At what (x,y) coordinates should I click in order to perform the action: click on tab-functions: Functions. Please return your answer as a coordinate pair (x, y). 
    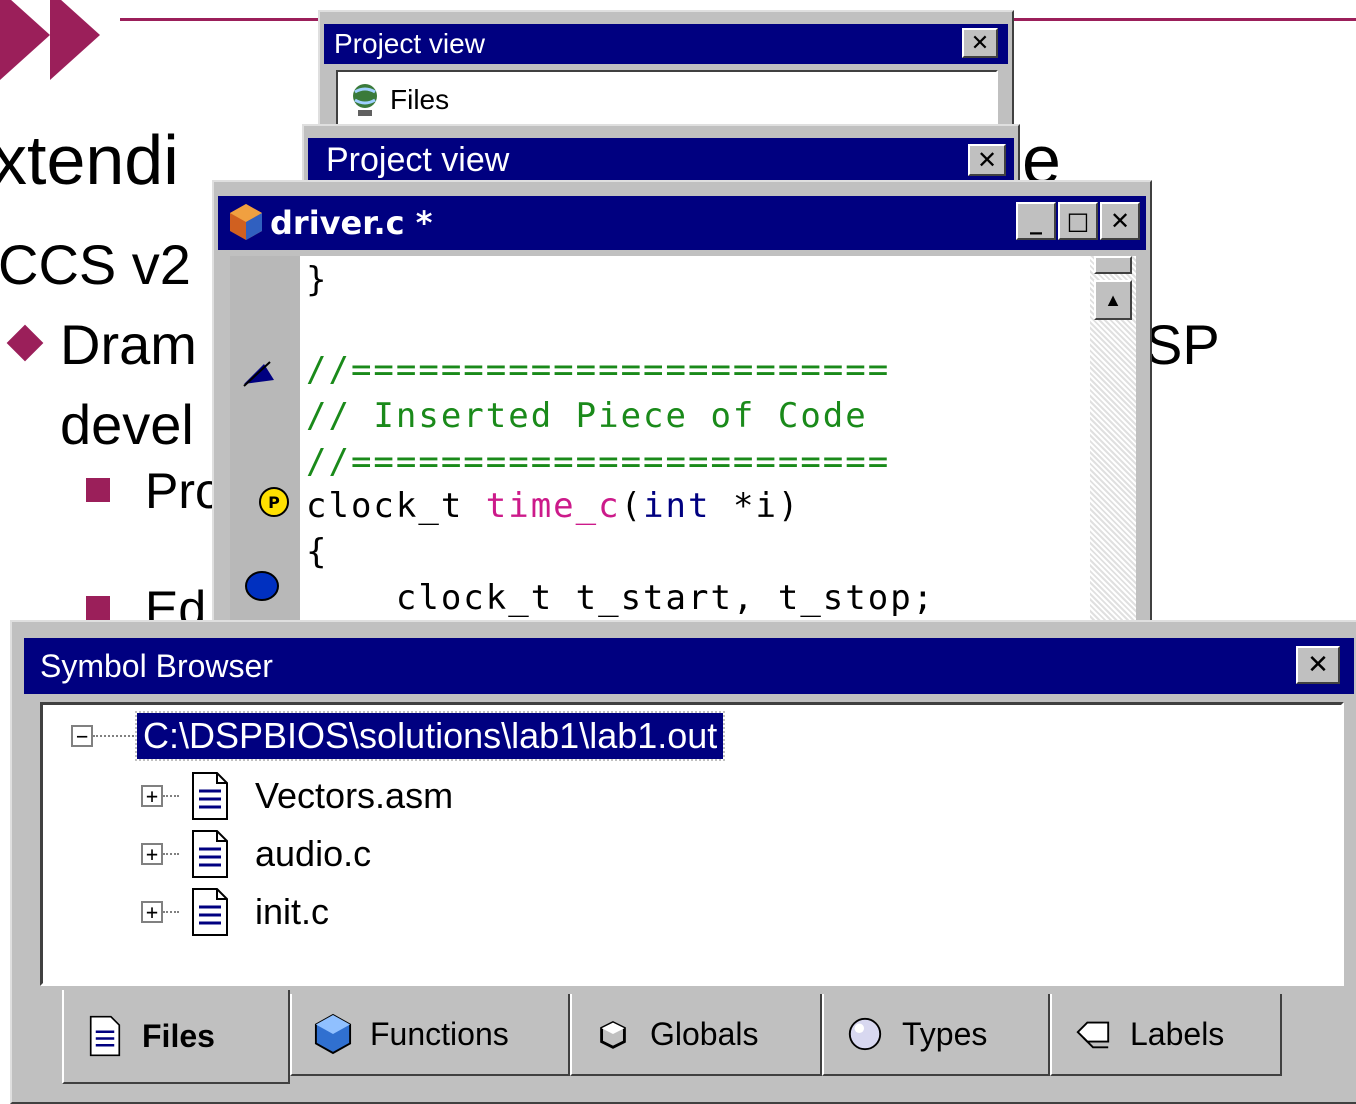
    Looking at the image, I should click on (430, 1035).